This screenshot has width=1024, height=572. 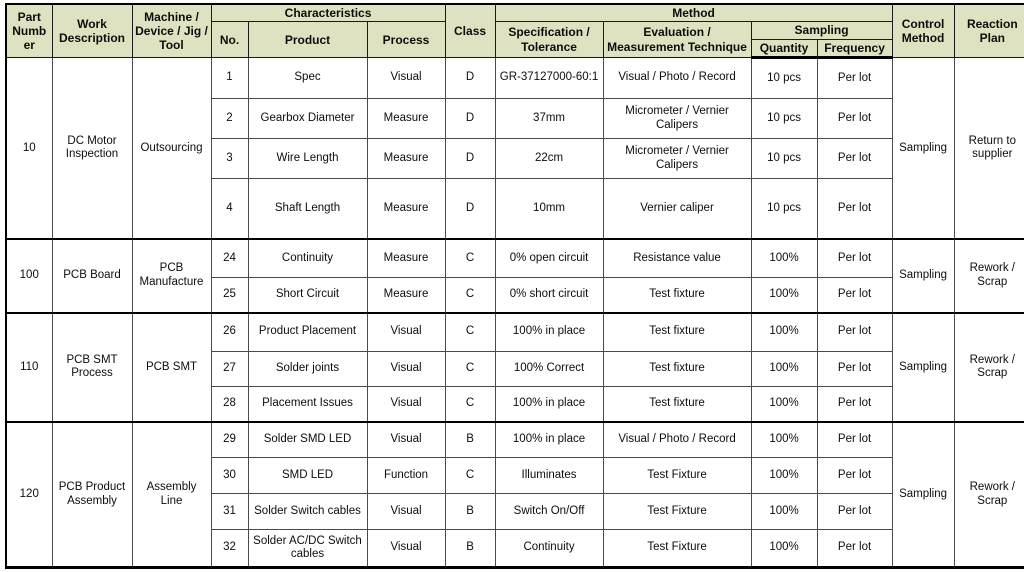 What do you see at coordinates (307, 158) in the screenshot?
I see `cell-product: Wire Length` at bounding box center [307, 158].